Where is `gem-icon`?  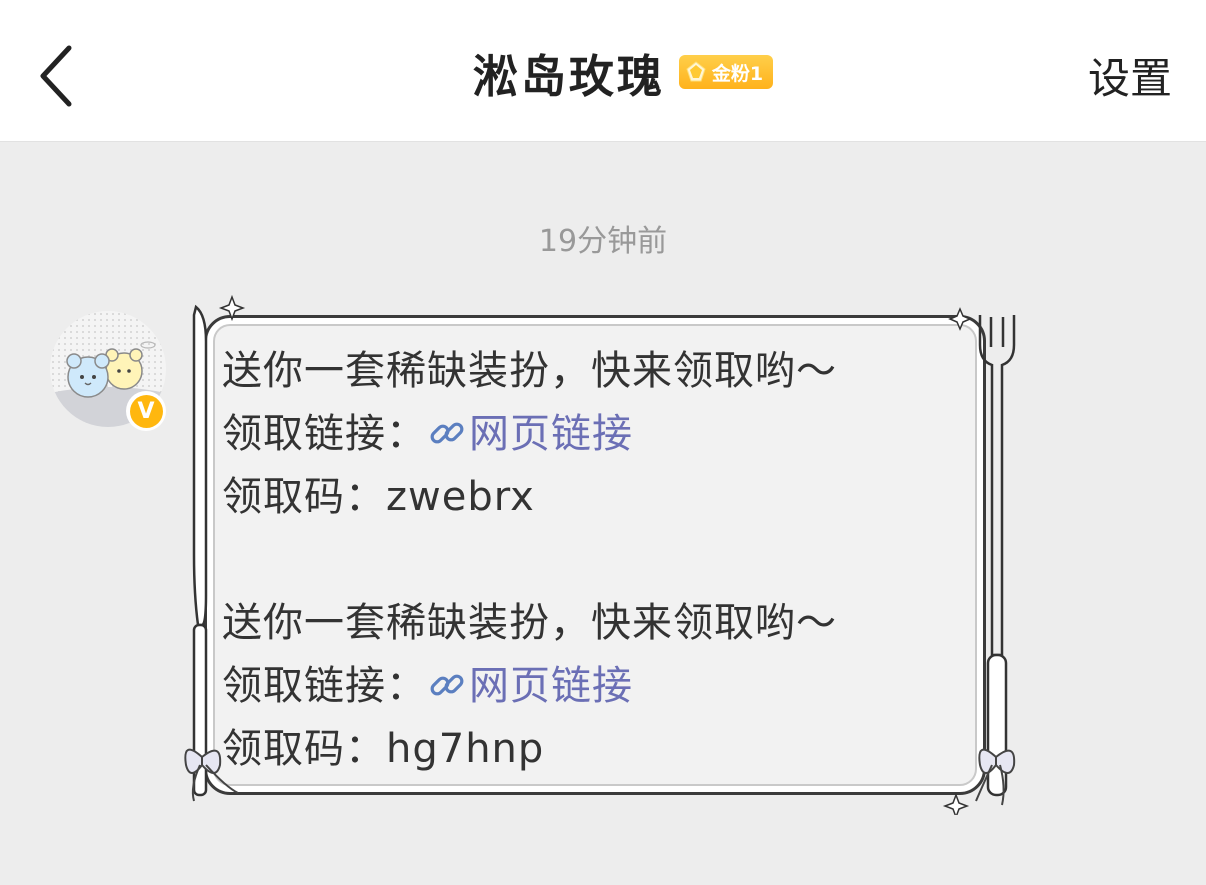 gem-icon is located at coordinates (696, 71).